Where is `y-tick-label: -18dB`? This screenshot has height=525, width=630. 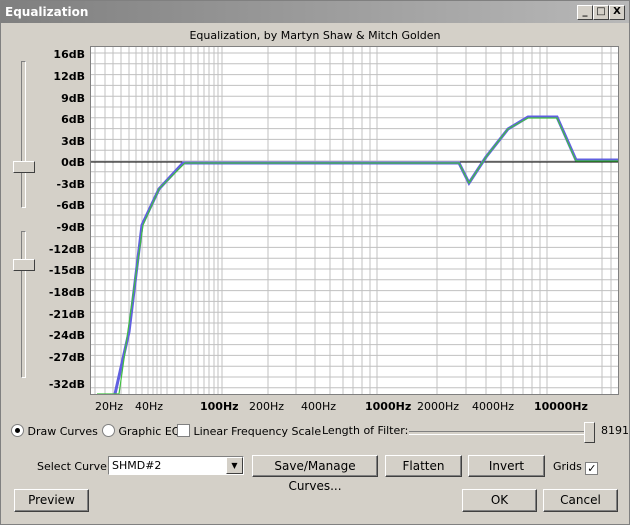 y-tick-label: -18dB is located at coordinates (66, 292).